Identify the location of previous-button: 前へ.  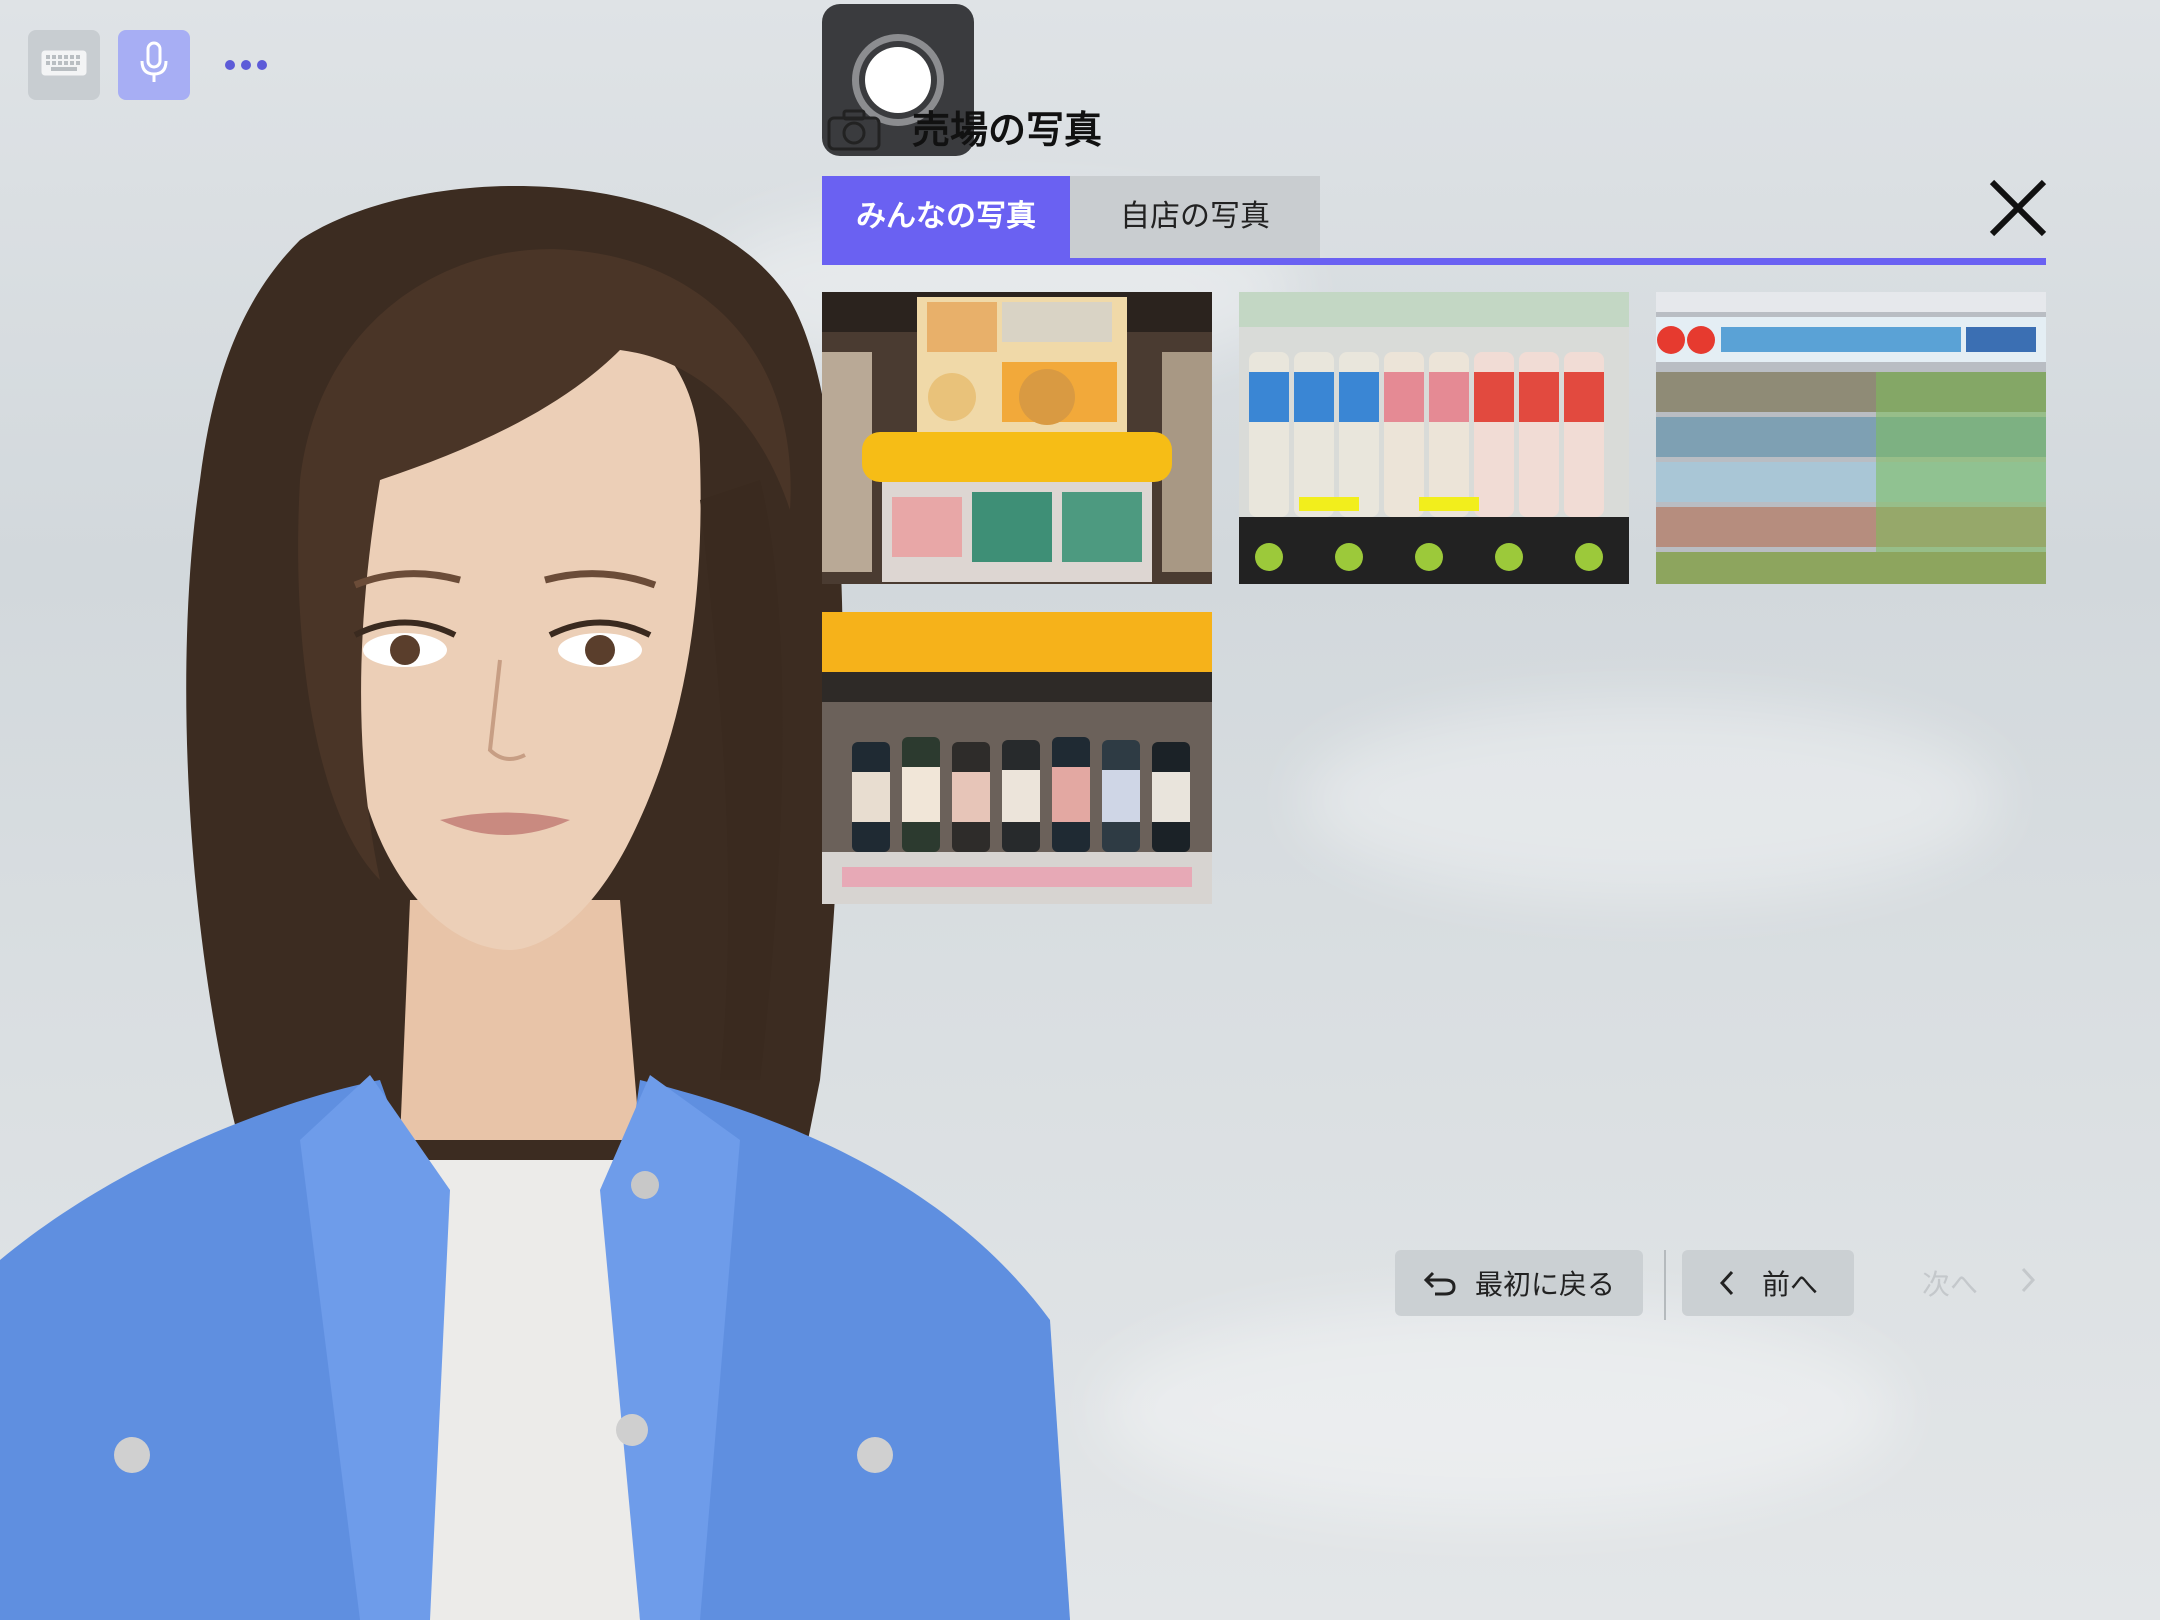
(1768, 1283).